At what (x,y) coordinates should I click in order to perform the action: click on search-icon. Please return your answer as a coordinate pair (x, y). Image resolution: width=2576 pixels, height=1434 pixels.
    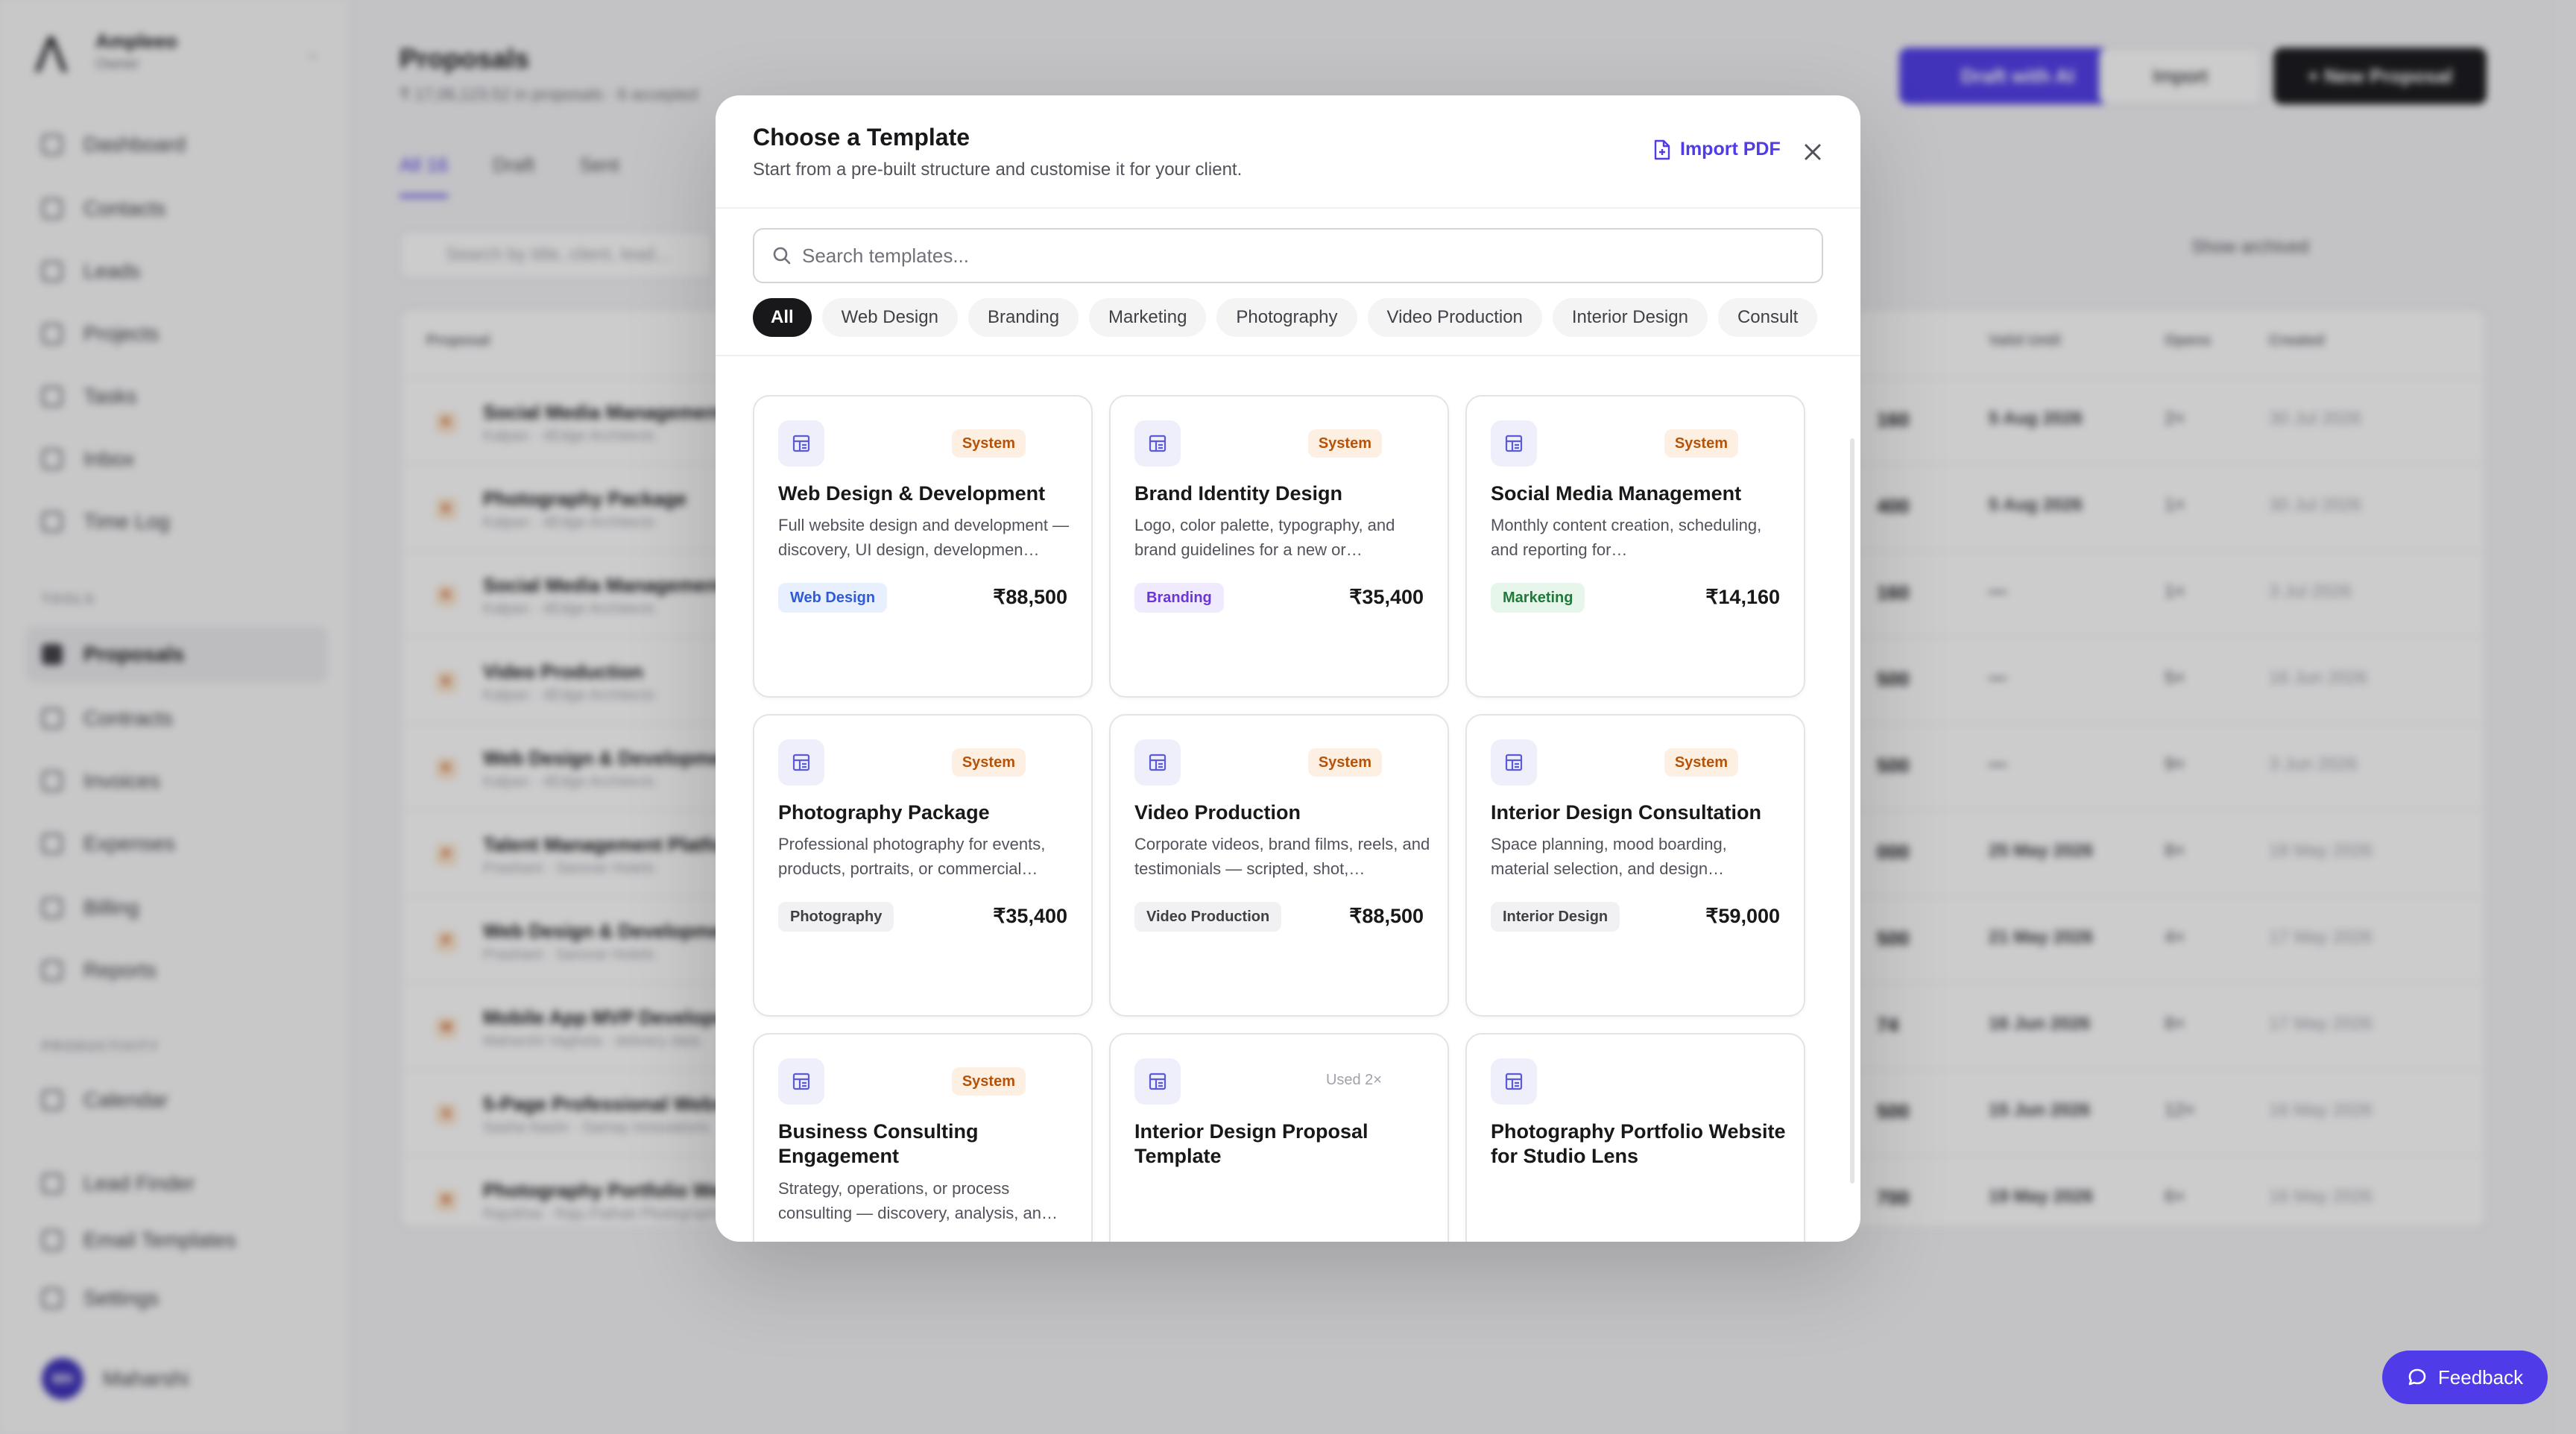
    Looking at the image, I should click on (782, 256).